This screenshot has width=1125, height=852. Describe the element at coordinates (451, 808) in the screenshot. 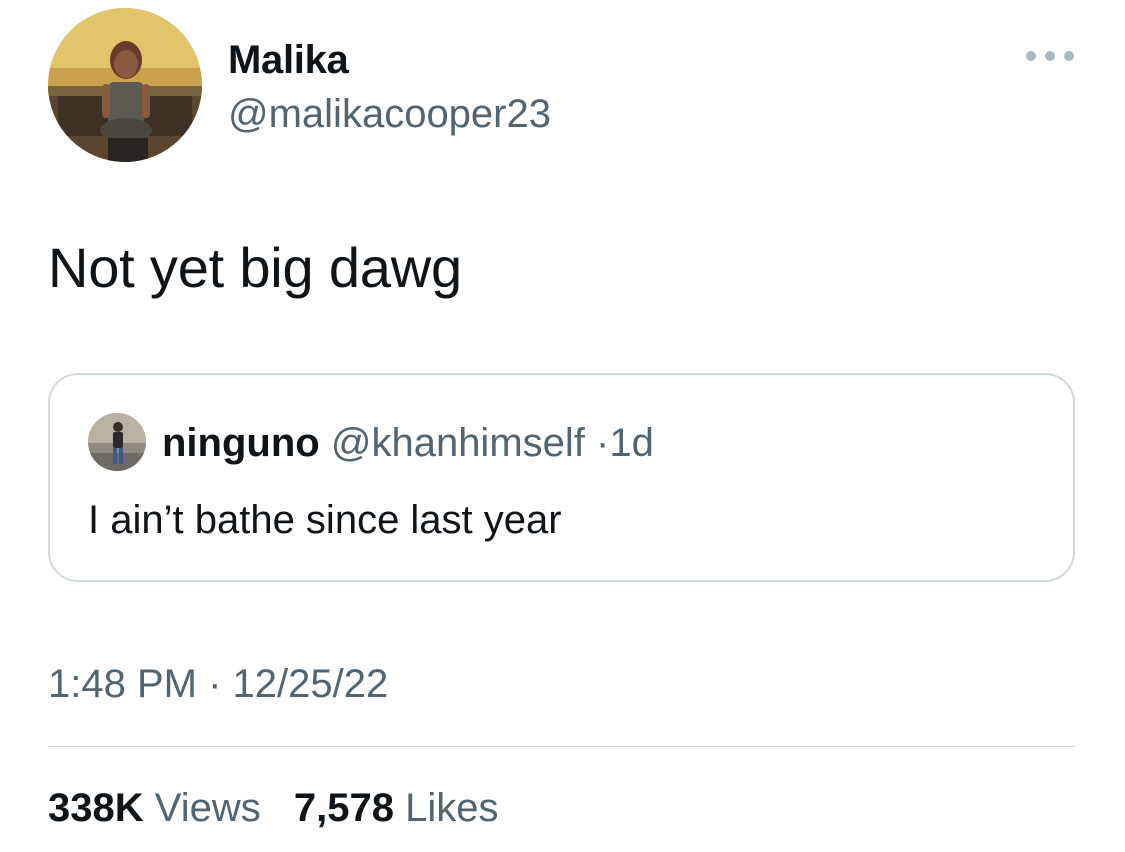

I see `likes-label: Likes` at that location.